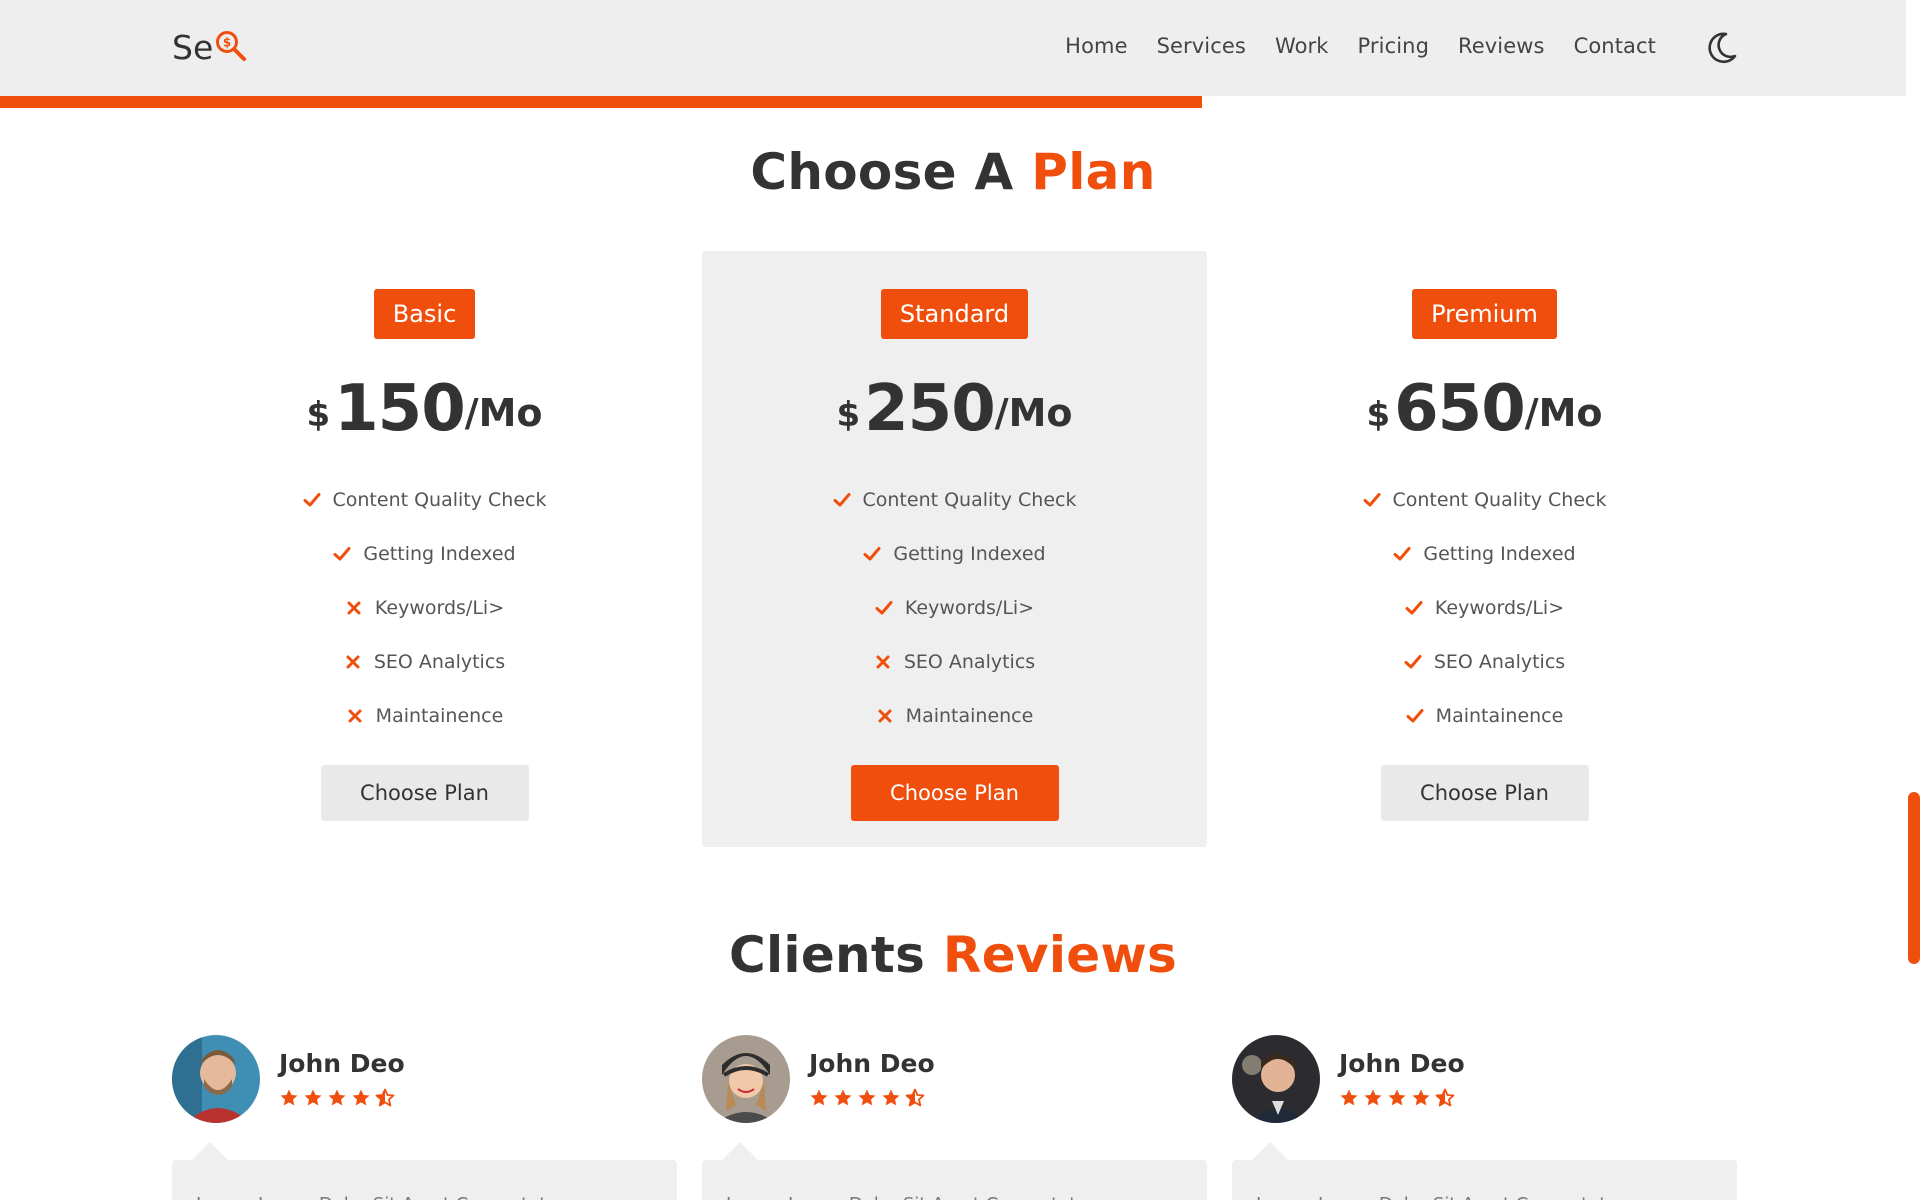 The width and height of the screenshot is (1920, 1200). Describe the element at coordinates (930, 409) in the screenshot. I see `price-amount: 250` at that location.